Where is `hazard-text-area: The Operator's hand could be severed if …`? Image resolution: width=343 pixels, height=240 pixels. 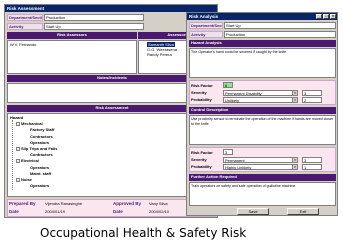 hazard-text-area: The Operator's hand could be severed if … is located at coordinates (262, 63).